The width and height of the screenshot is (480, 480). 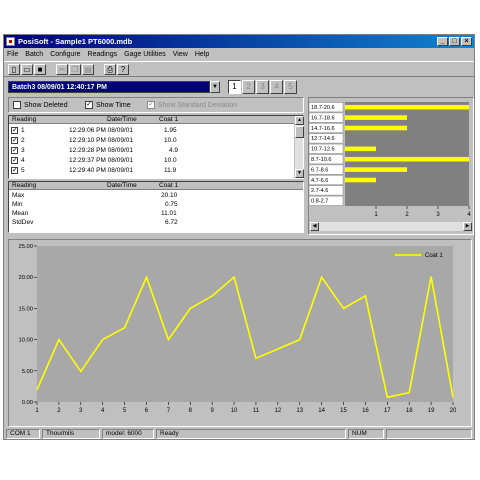 What do you see at coordinates (109, 87) in the screenshot?
I see `batch-select: Batch3 08/09/01 12:40:17 PM` at bounding box center [109, 87].